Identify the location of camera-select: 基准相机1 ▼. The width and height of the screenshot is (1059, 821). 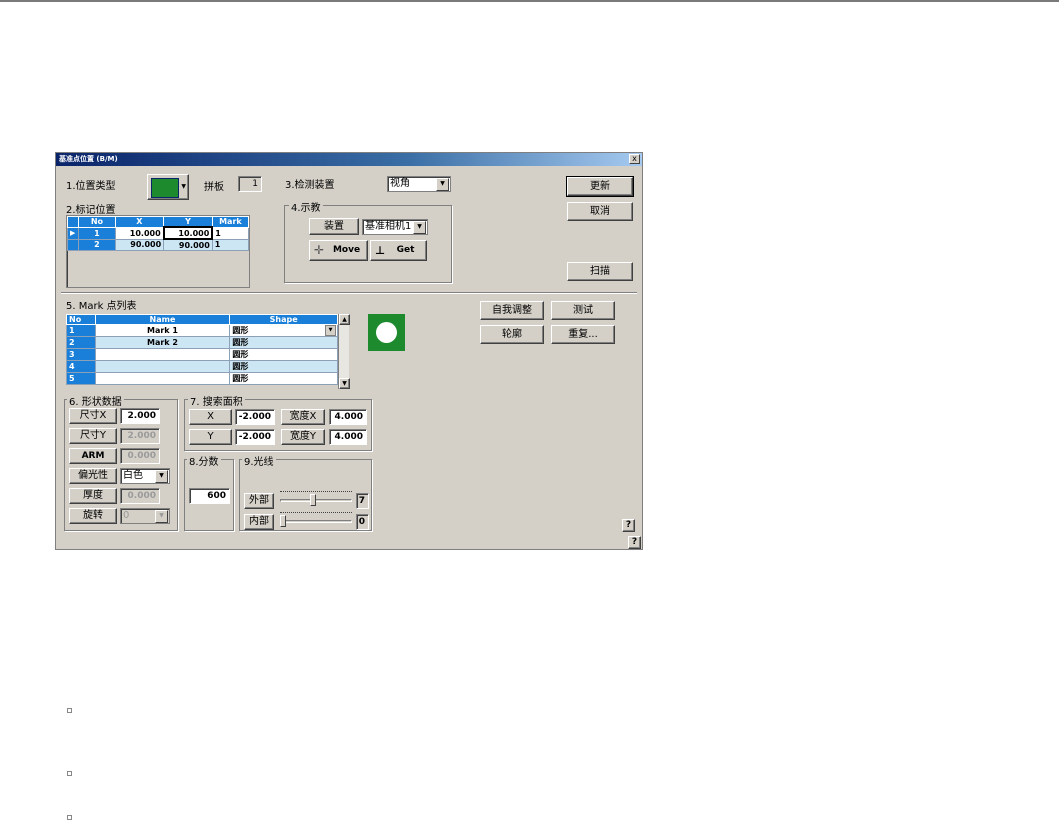
(395, 227).